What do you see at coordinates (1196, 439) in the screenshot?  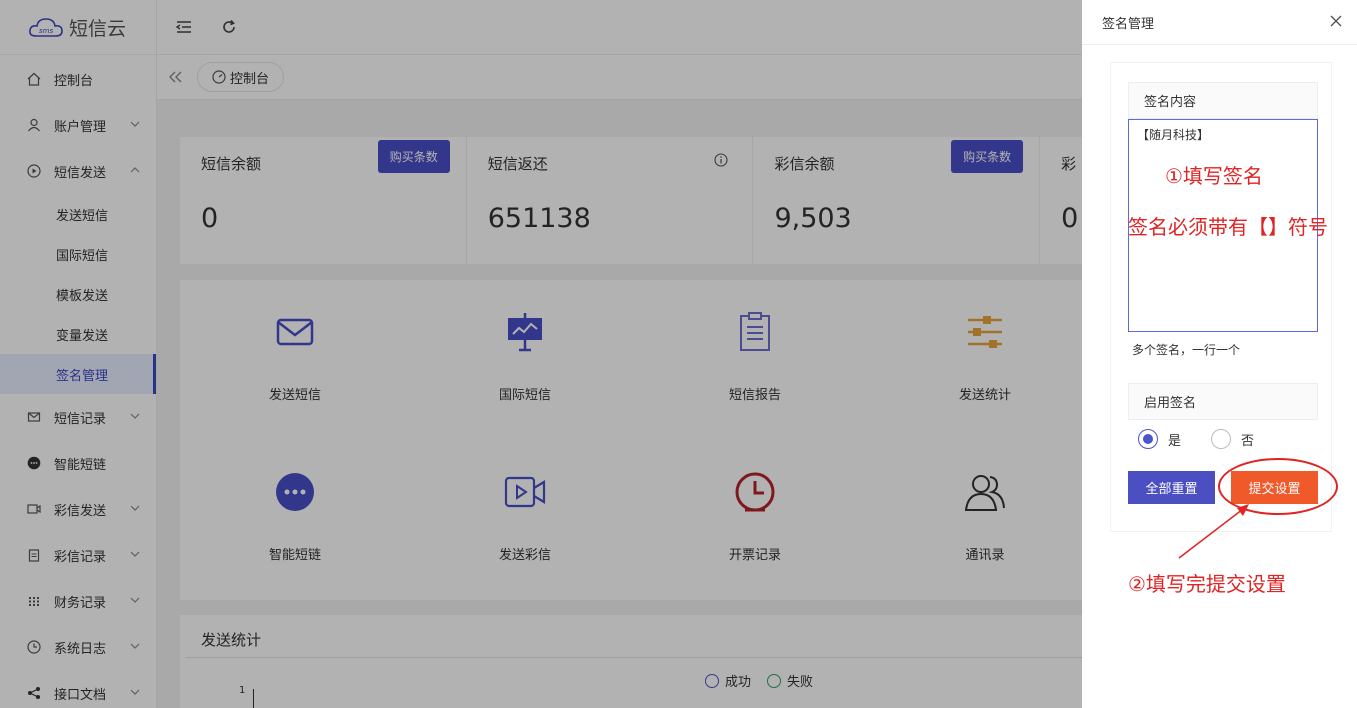 I see `enable-radio-group: 是 否` at bounding box center [1196, 439].